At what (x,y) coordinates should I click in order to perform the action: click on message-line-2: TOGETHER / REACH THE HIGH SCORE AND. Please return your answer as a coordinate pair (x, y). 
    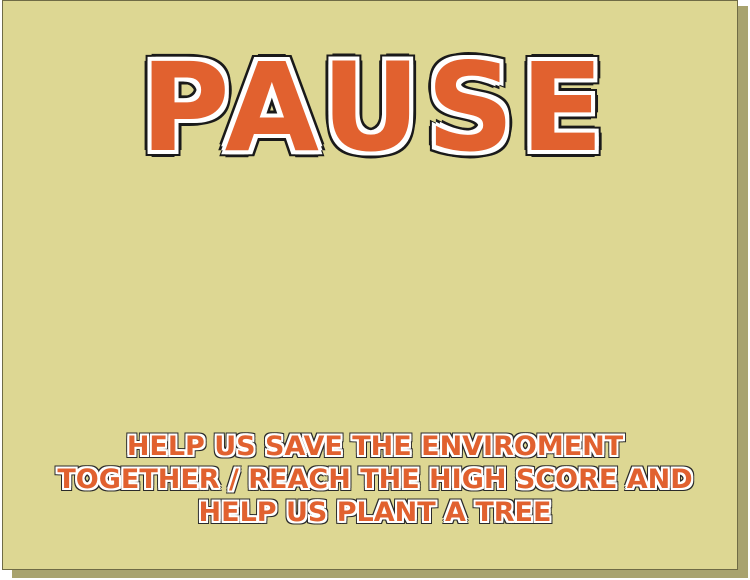
    Looking at the image, I should click on (375, 480).